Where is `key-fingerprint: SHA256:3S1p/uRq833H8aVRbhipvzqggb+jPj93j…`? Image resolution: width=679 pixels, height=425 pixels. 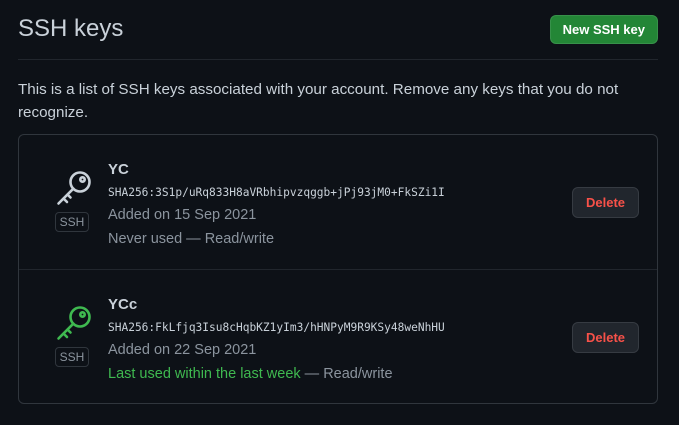
key-fingerprint: SHA256:3S1p/uRq833H8aVRbhipvzqggb+jPj93j… is located at coordinates (276, 192).